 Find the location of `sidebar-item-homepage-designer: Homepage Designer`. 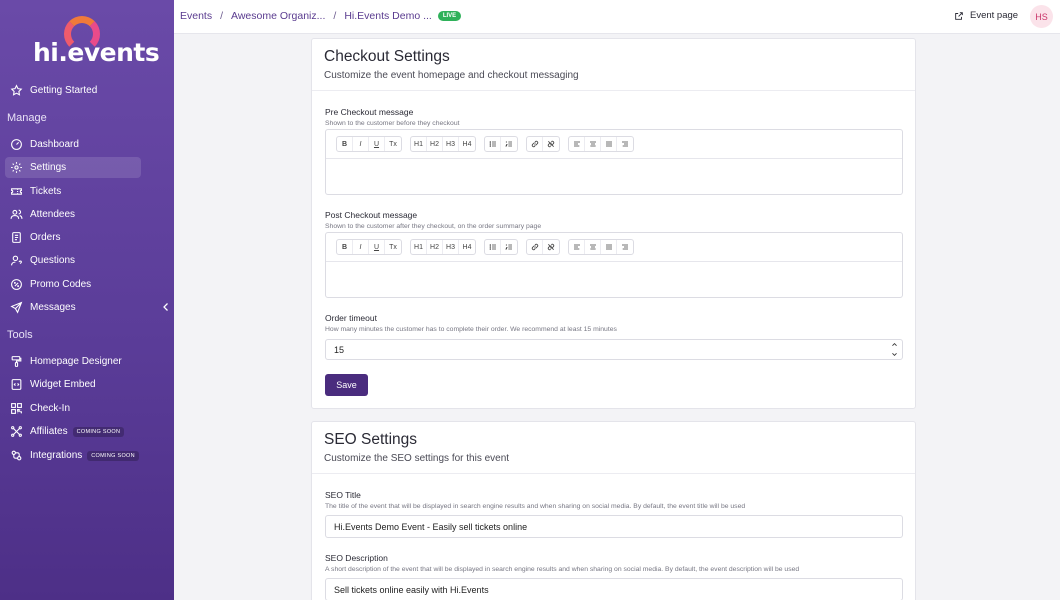

sidebar-item-homepage-designer: Homepage Designer is located at coordinates (73, 361).